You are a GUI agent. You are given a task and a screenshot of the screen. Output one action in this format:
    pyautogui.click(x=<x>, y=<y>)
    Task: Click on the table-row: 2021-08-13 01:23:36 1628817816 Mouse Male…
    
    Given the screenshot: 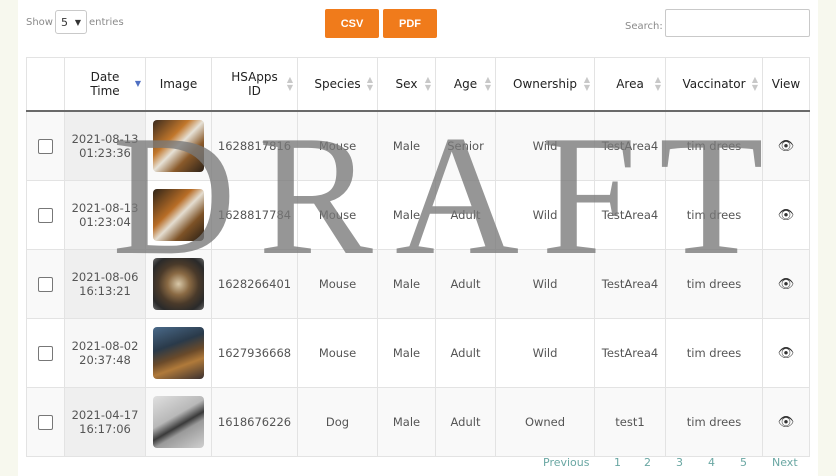 What is the action you would take?
    pyautogui.click(x=418, y=145)
    